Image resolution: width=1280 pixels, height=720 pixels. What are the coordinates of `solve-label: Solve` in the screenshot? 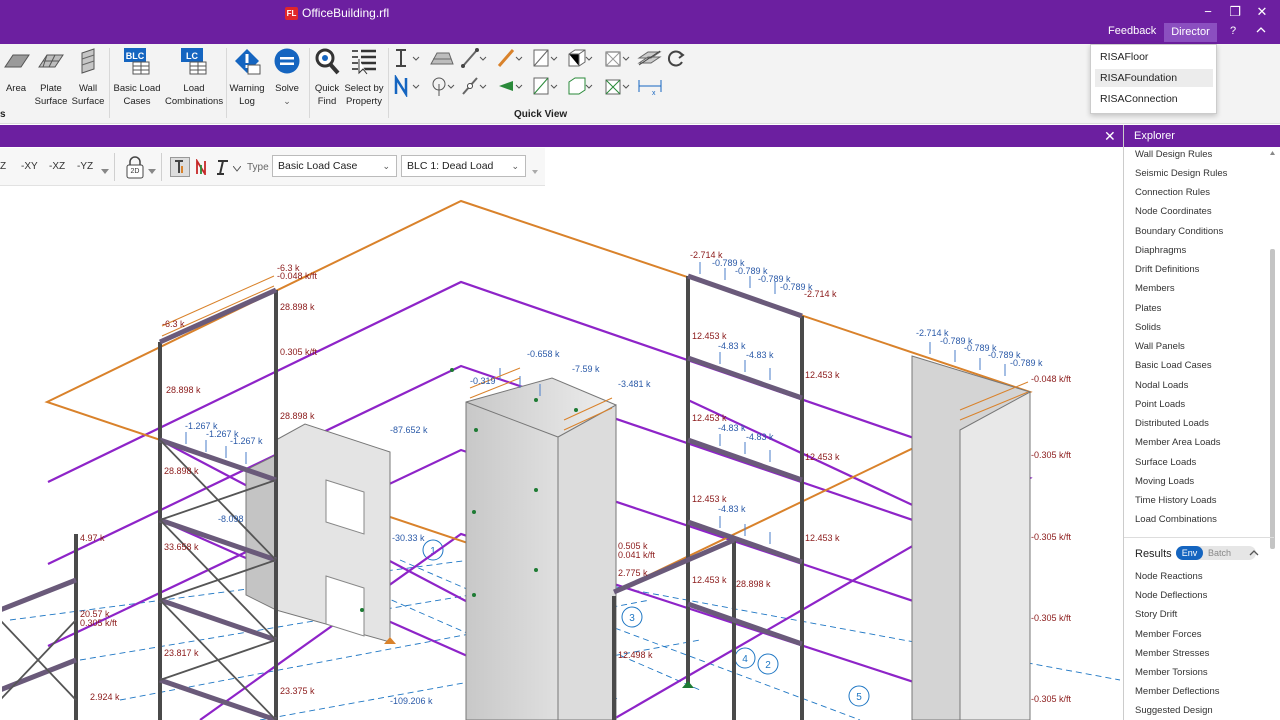 It's located at (287, 88).